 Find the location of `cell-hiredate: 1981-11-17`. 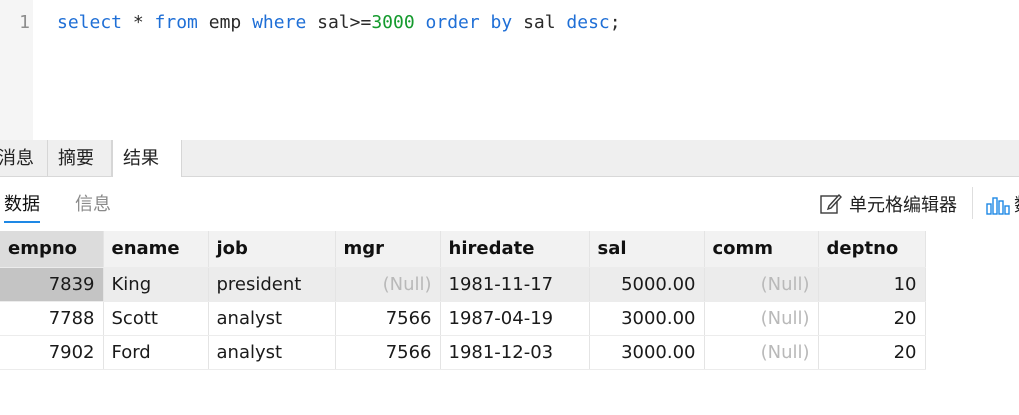

cell-hiredate: 1981-11-17 is located at coordinates (515, 284).